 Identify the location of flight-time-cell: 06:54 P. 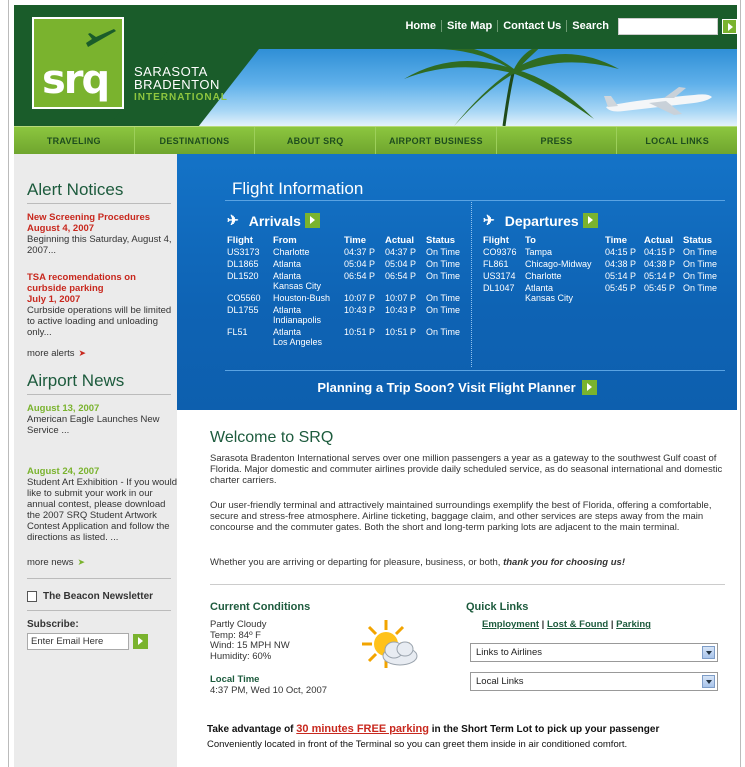
(360, 276).